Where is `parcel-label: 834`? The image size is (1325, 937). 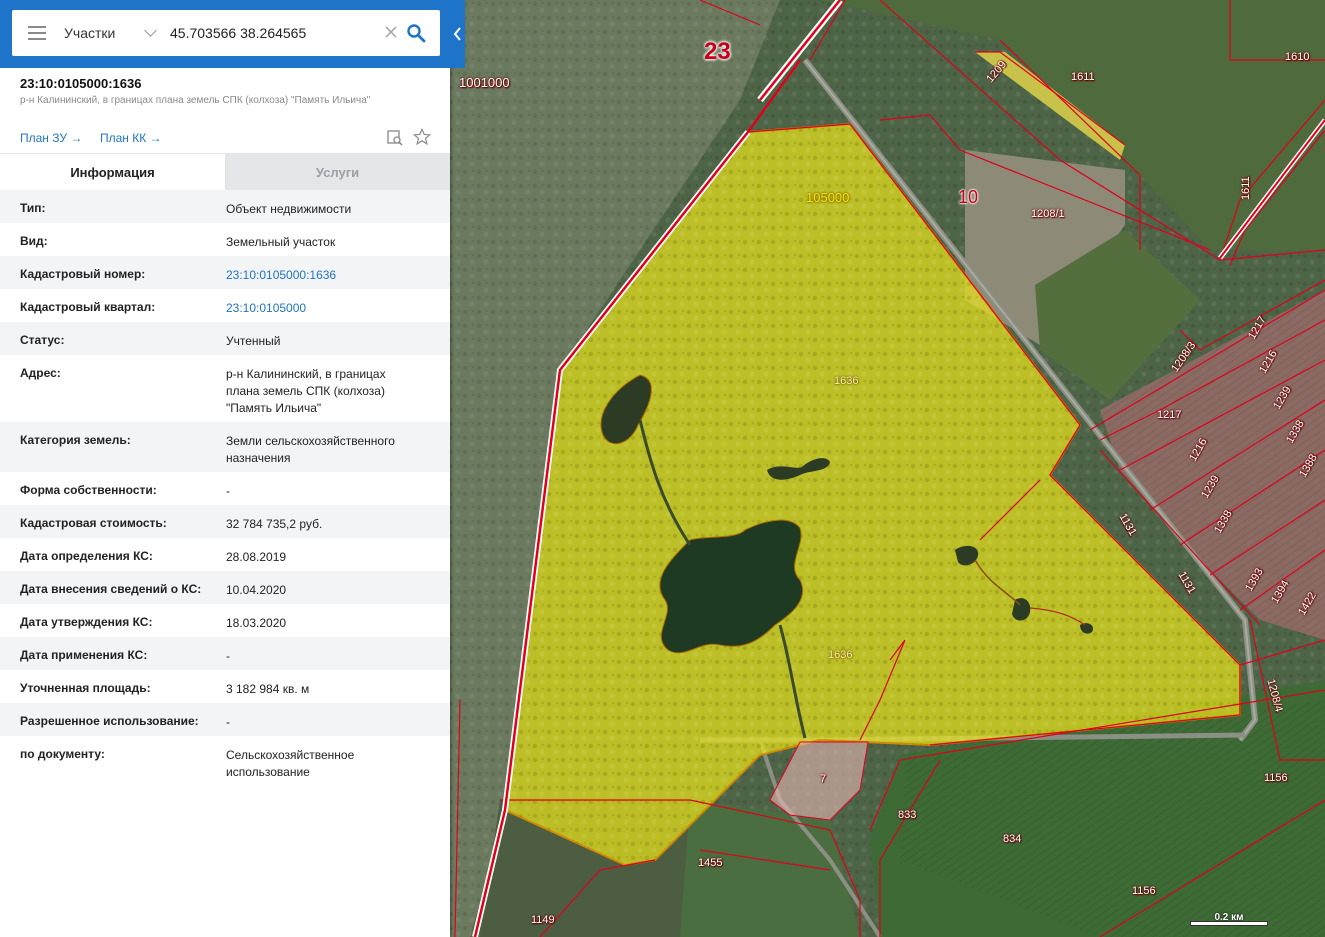
parcel-label: 834 is located at coordinates (1012, 839).